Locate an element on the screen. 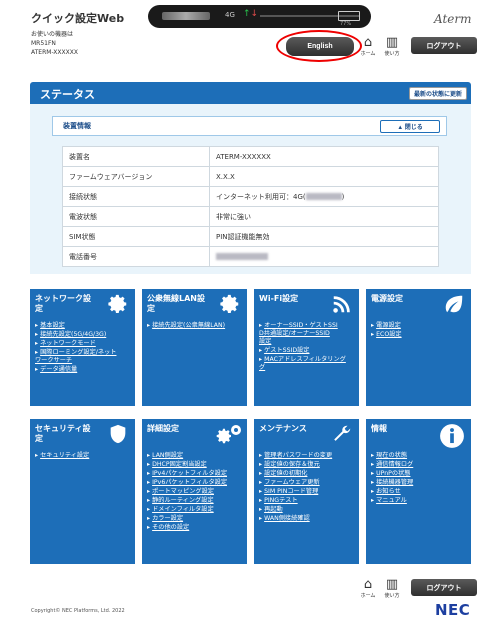 The height and width of the screenshot is (635, 500). signal-icon is located at coordinates (186, 16).